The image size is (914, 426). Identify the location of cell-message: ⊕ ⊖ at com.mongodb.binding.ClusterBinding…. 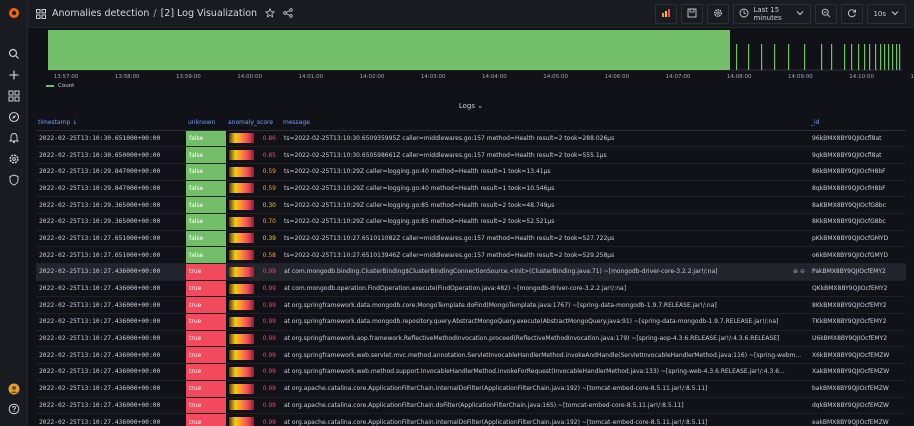
(545, 272).